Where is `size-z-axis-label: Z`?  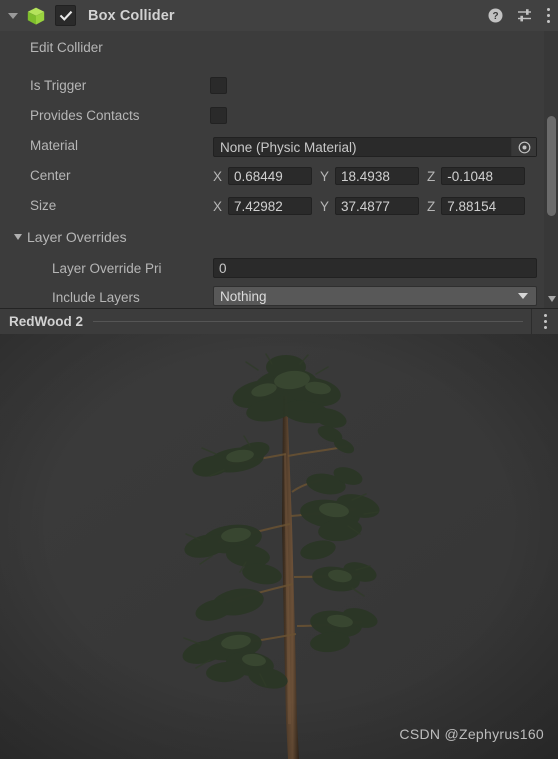 size-z-axis-label: Z is located at coordinates (431, 206).